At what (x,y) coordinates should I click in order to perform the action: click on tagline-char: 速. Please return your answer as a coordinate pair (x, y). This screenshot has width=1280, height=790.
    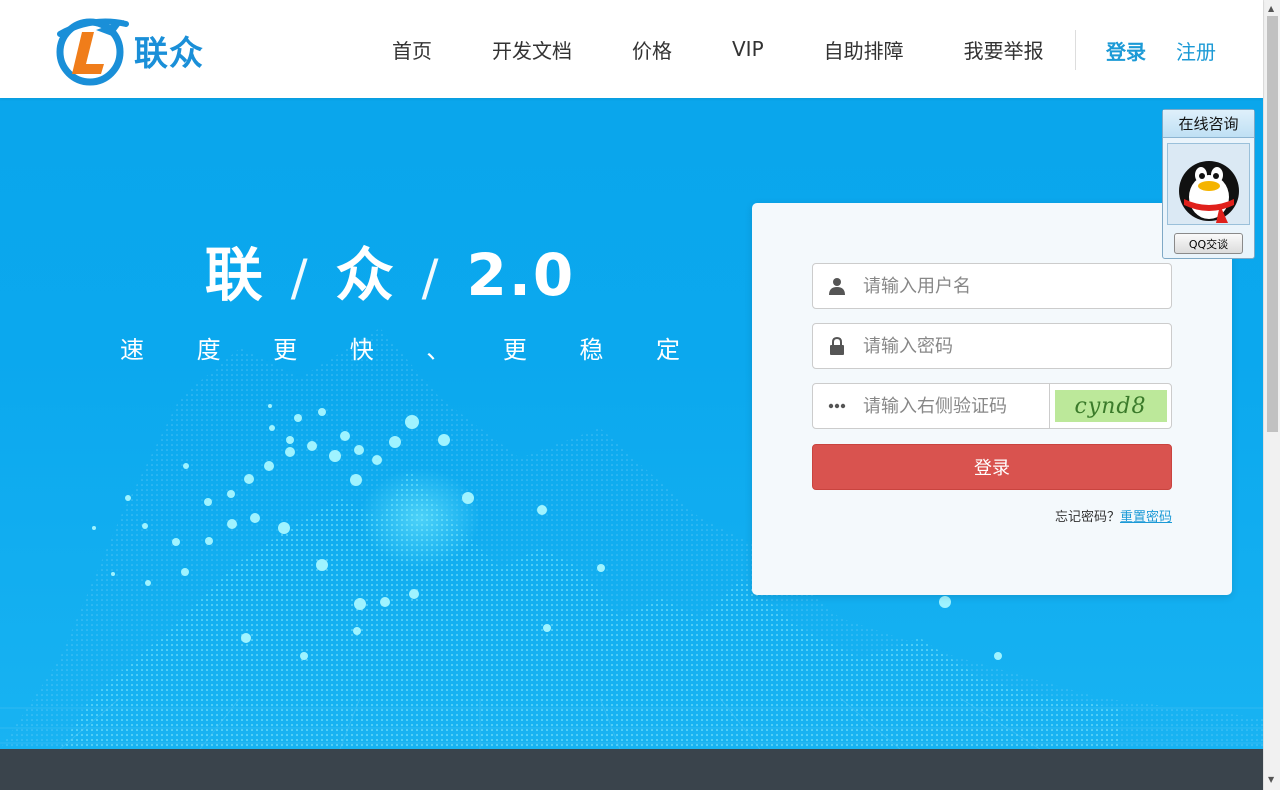
    Looking at the image, I should click on (132, 350).